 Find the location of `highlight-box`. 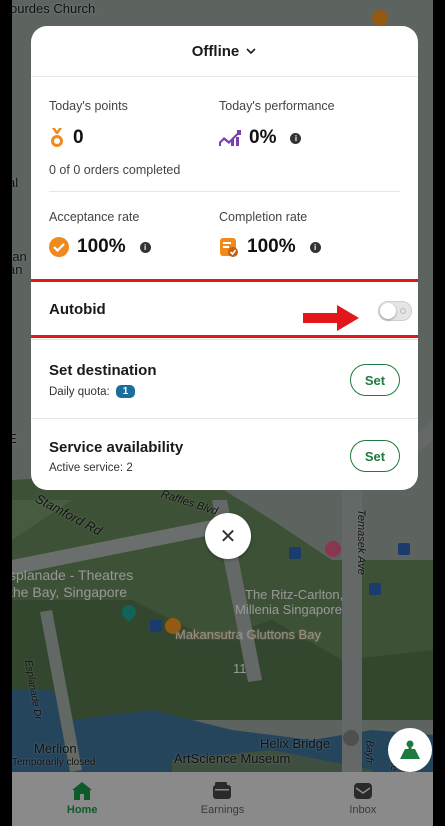

highlight-box is located at coordinates (224, 308).